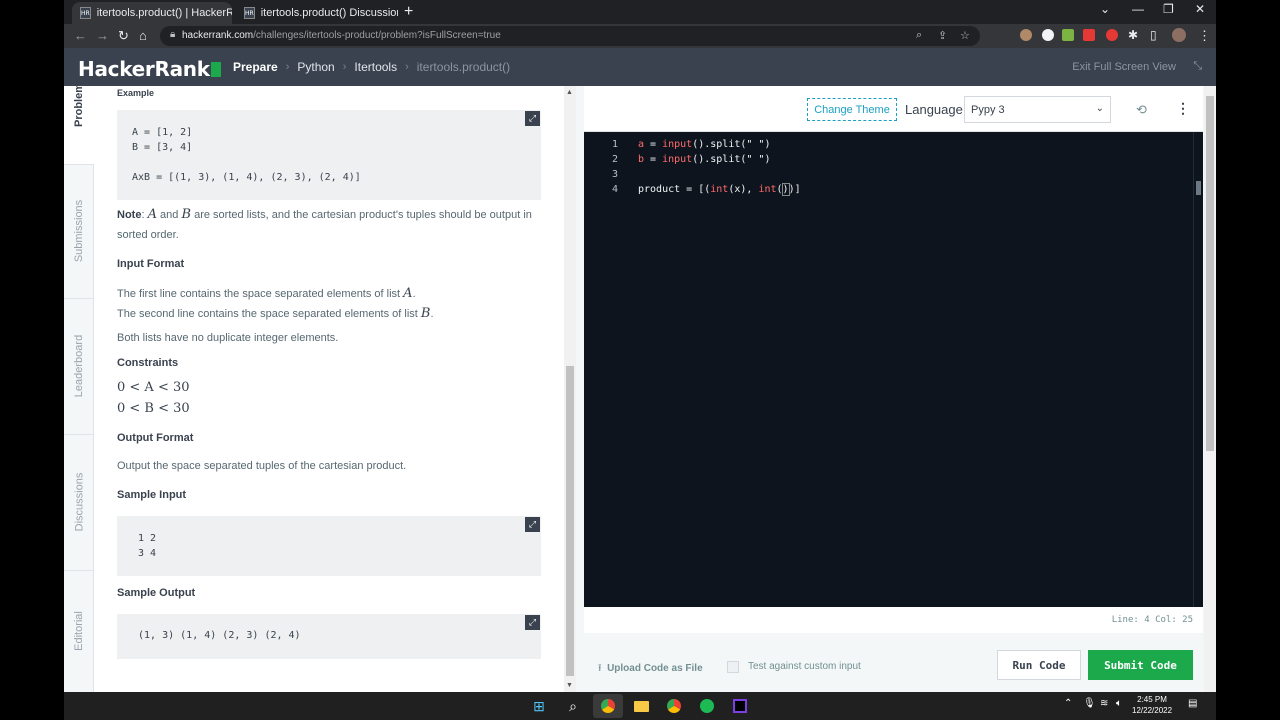 Image resolution: width=1280 pixels, height=720 pixels. I want to click on browser-tab-active: HR itertools.product() | HackerRank ✕, so click(152, 13).